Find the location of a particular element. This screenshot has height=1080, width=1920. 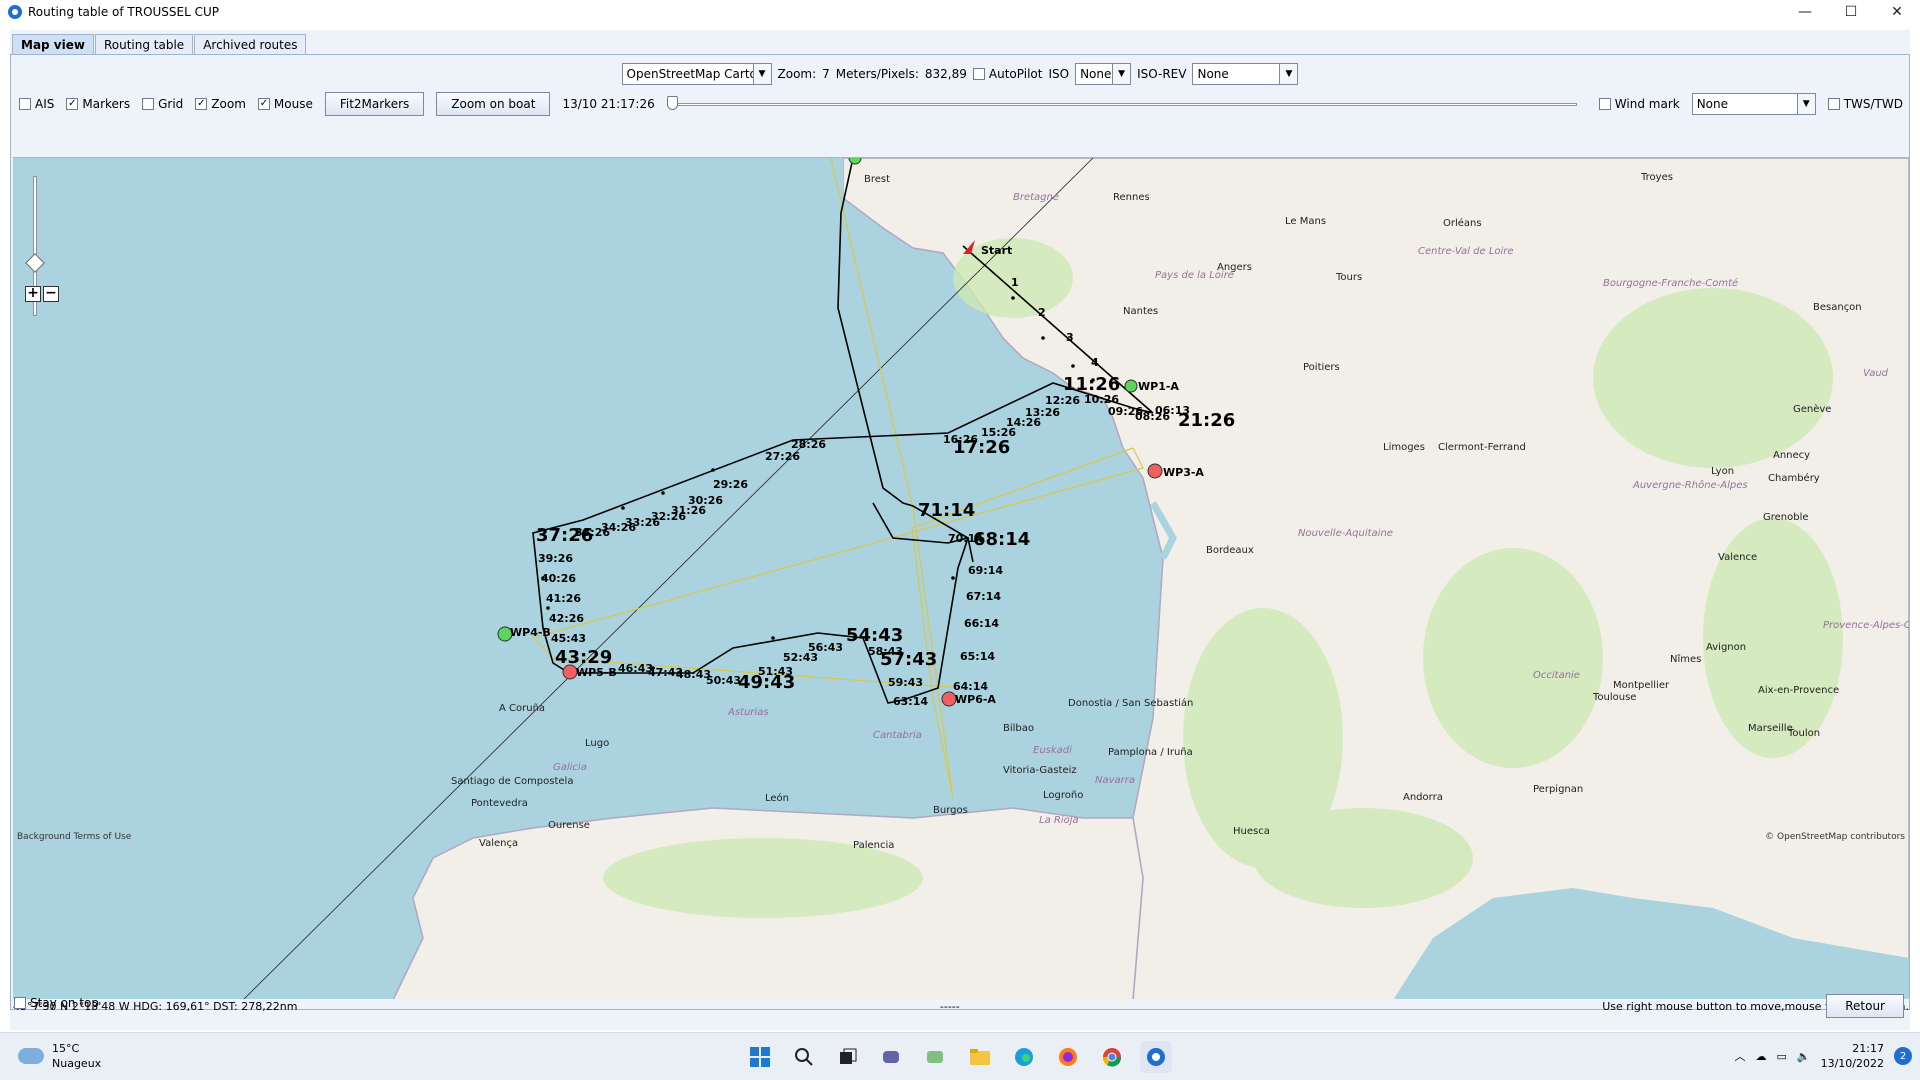

svg-text: 3 is located at coordinates (1070, 337).